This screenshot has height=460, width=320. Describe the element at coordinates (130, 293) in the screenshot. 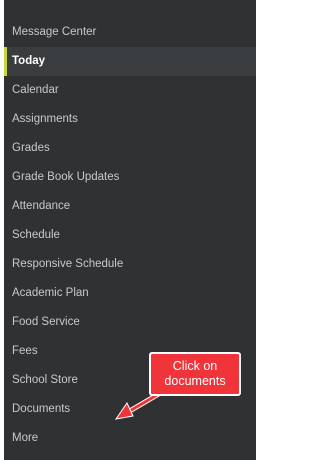

I see `sidebar-item-academic-plan: Academic Plan` at that location.